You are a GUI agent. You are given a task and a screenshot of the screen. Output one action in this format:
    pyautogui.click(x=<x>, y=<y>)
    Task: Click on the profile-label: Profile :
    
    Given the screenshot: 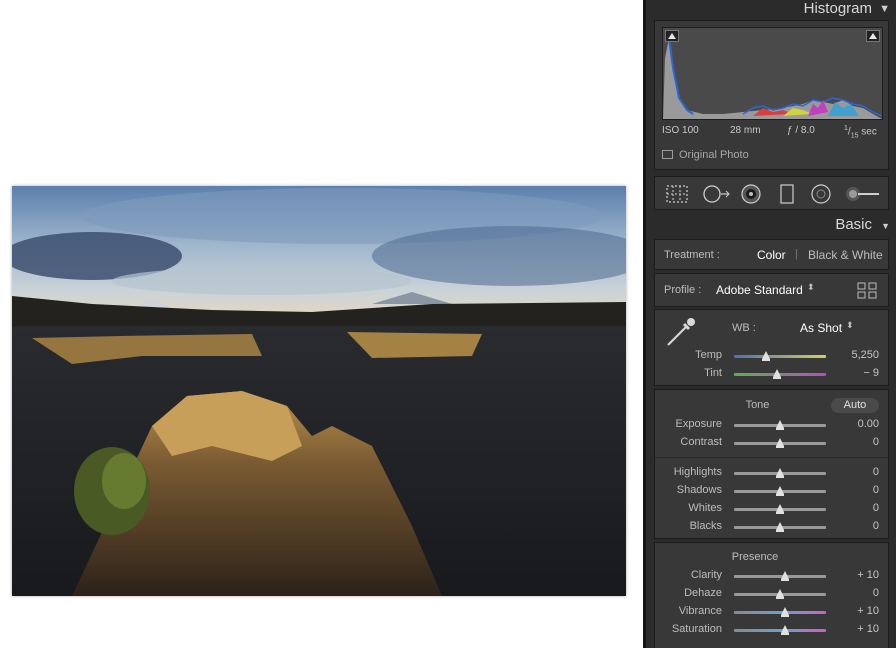 What is the action you would take?
    pyautogui.click(x=683, y=290)
    